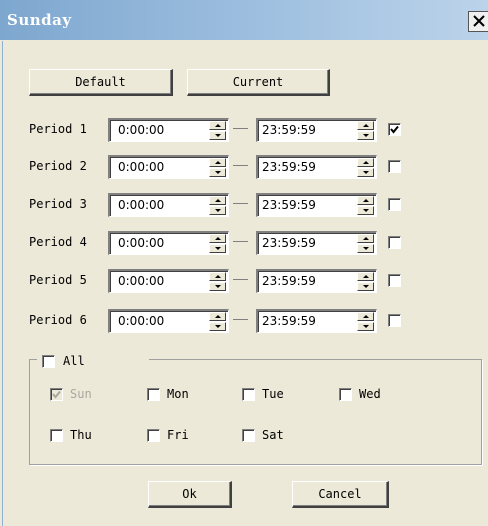  I want to click on current-button: Current, so click(258, 82).